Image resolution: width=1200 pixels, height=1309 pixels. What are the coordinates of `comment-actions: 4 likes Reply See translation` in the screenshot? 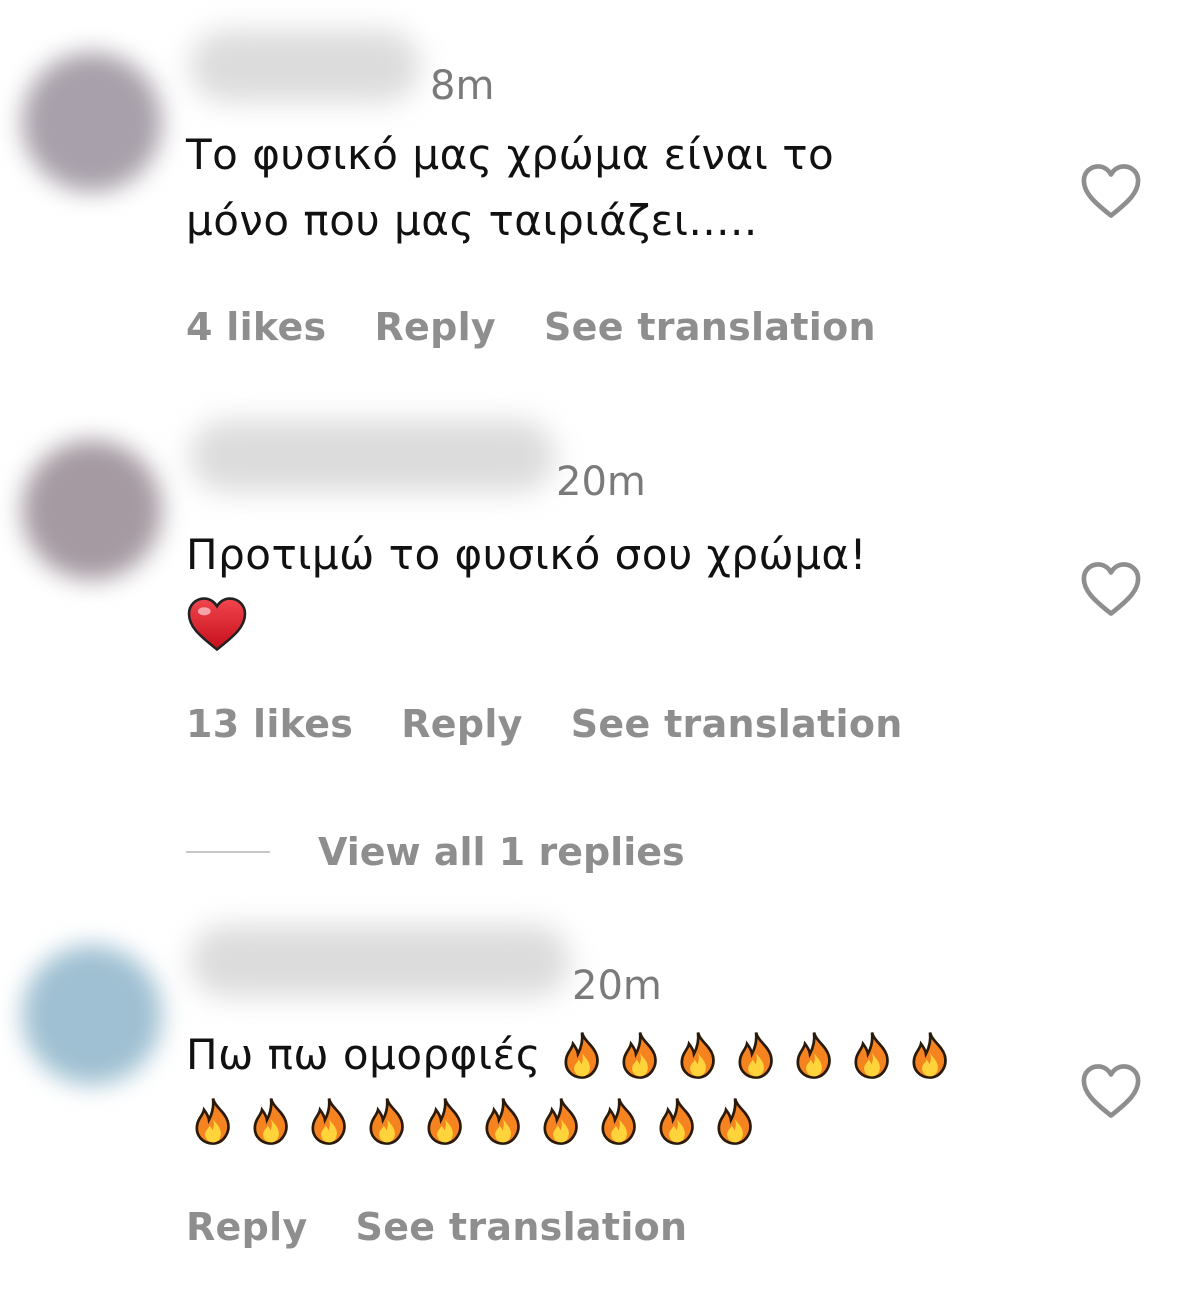 It's located at (555, 327).